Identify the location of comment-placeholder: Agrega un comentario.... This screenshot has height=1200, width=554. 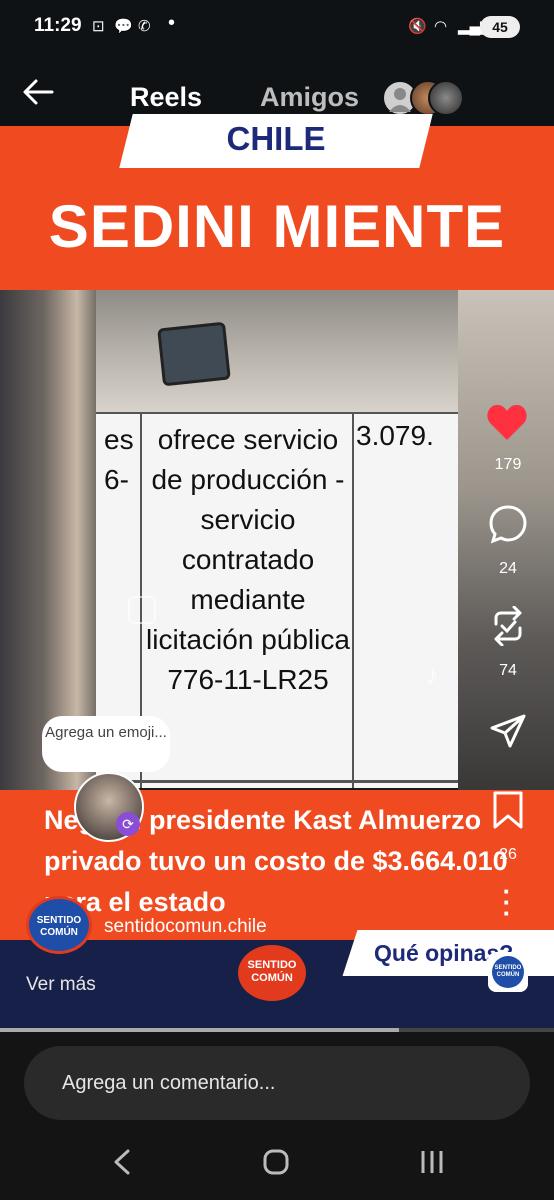
(168, 1083).